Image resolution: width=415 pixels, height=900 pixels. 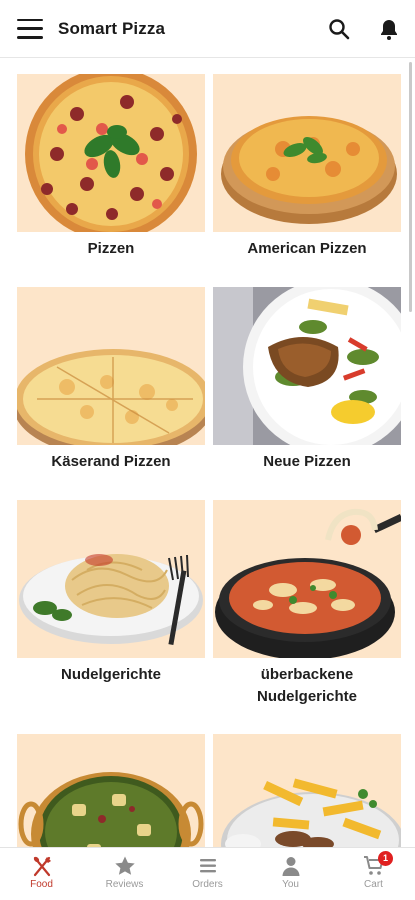 I want to click on person-icon, so click(x=290, y=866).